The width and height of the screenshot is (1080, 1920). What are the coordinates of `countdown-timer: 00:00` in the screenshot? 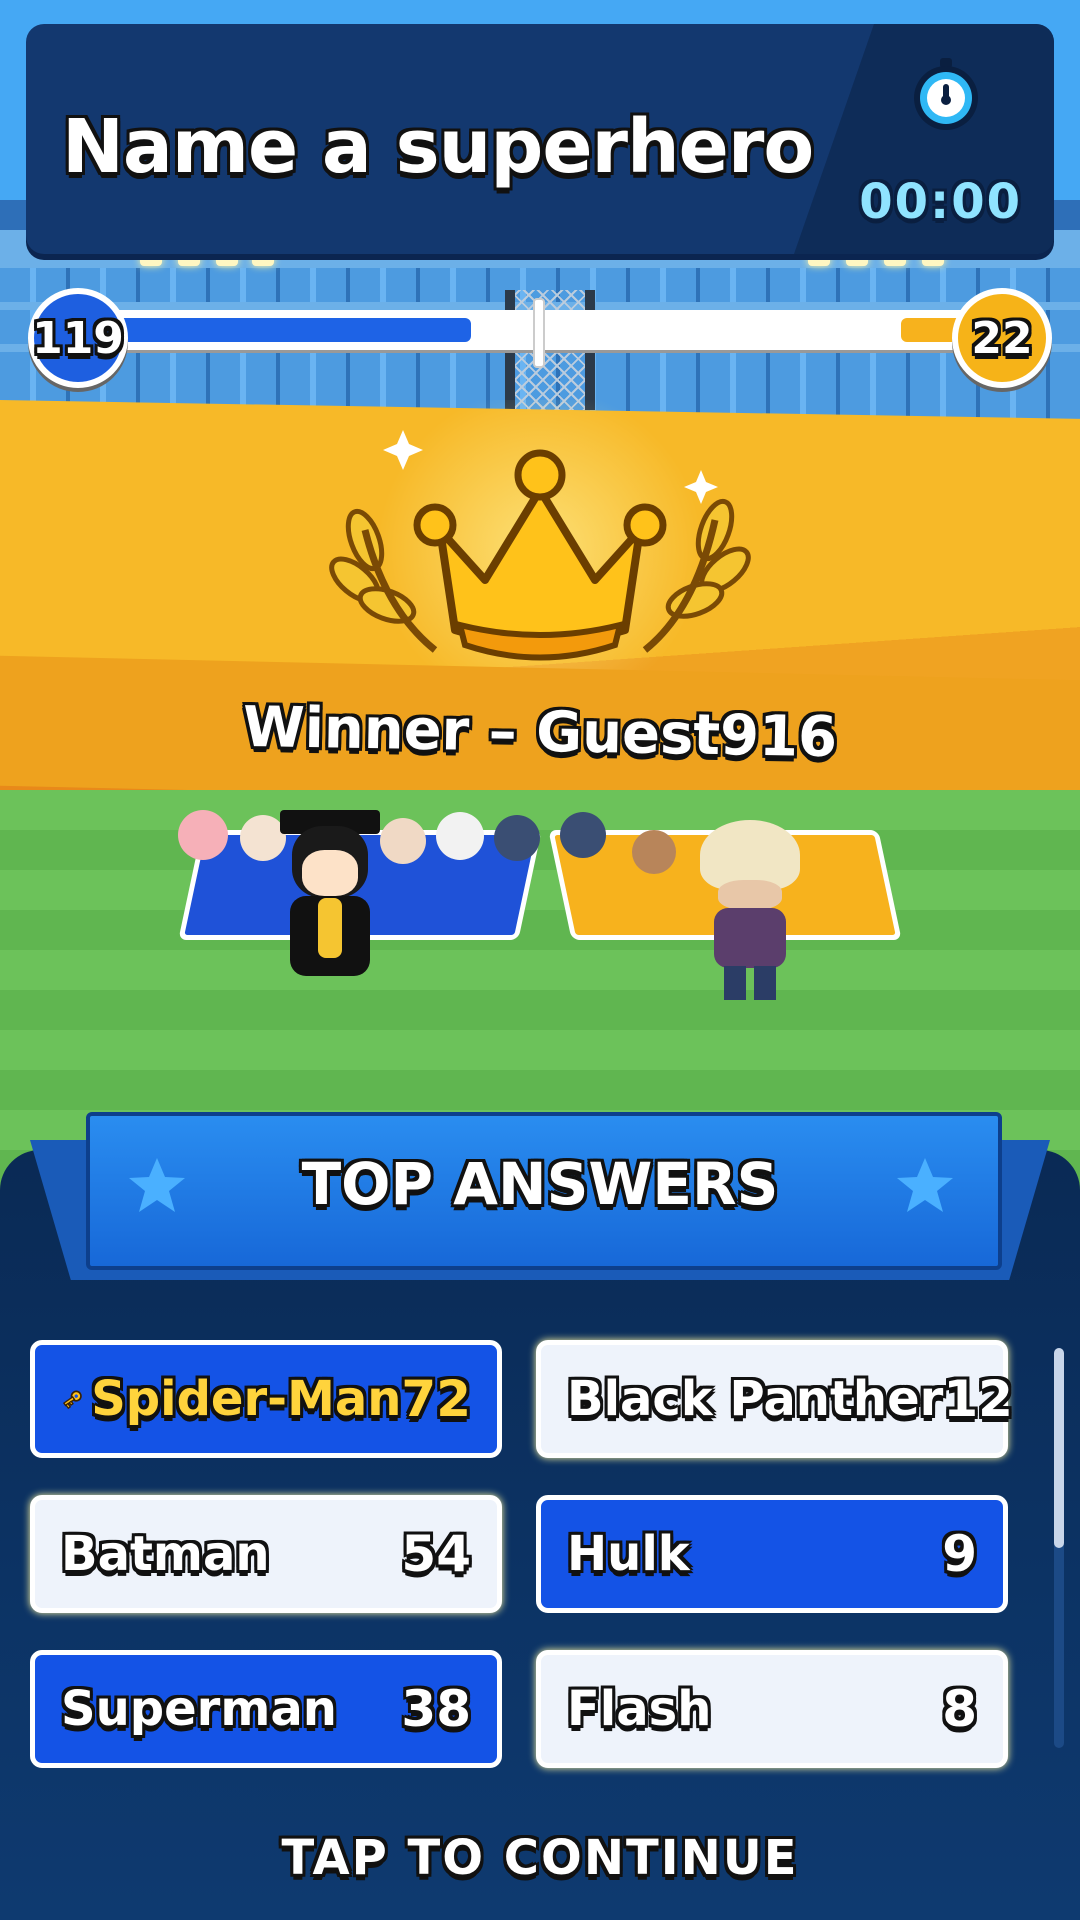 It's located at (940, 202).